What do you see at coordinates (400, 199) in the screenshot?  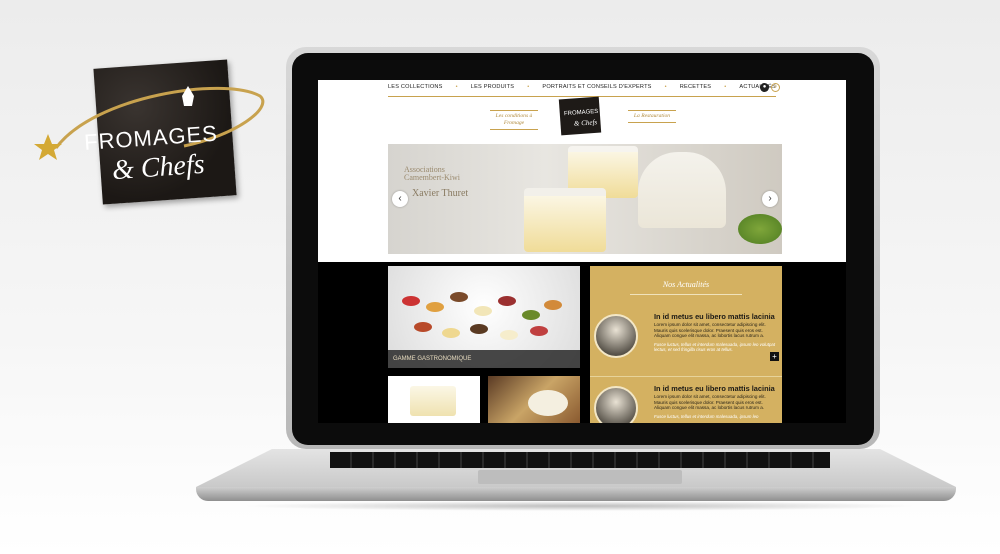 I see `slider-prev-icon: ‹` at bounding box center [400, 199].